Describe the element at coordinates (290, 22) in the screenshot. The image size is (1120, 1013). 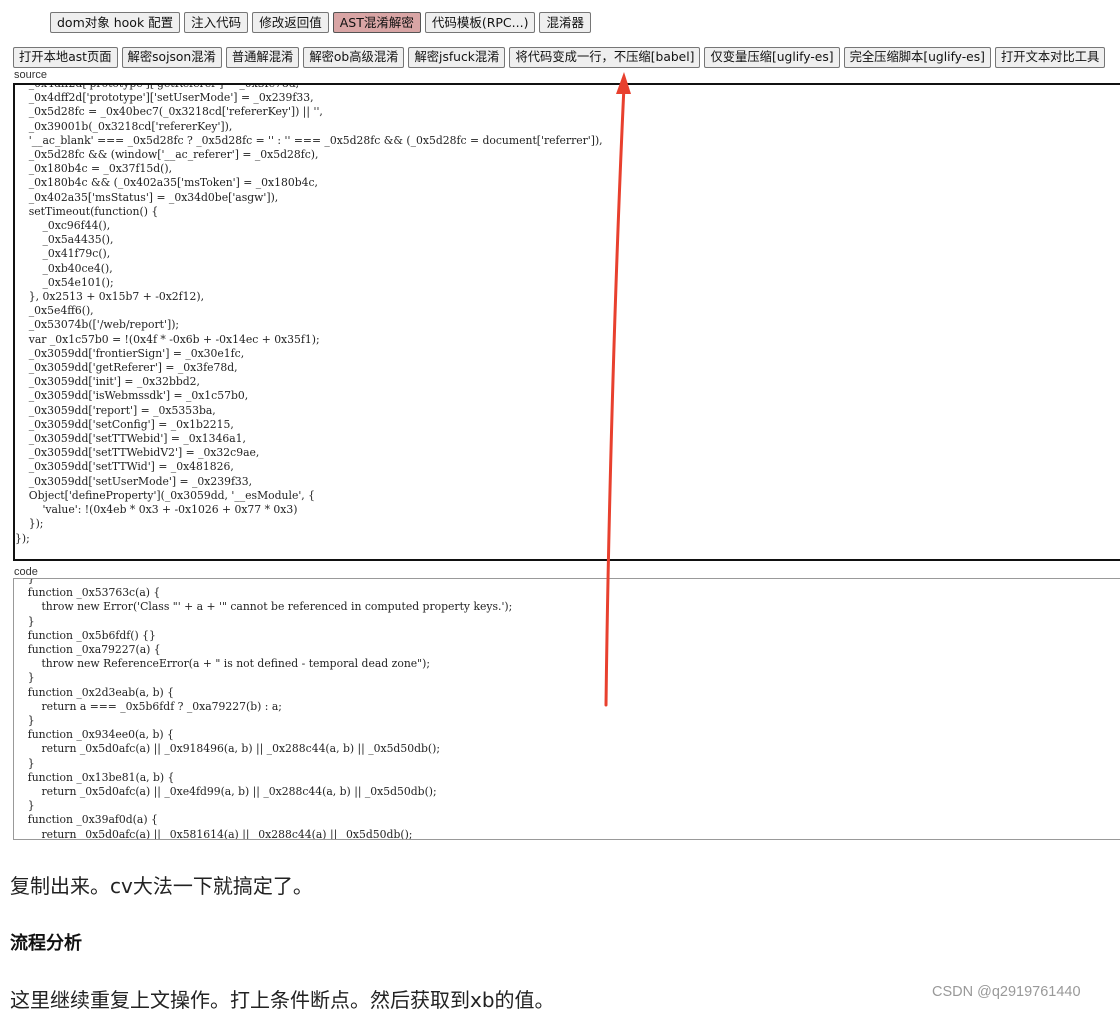
I see `modify-return-button: 修改返回值` at that location.